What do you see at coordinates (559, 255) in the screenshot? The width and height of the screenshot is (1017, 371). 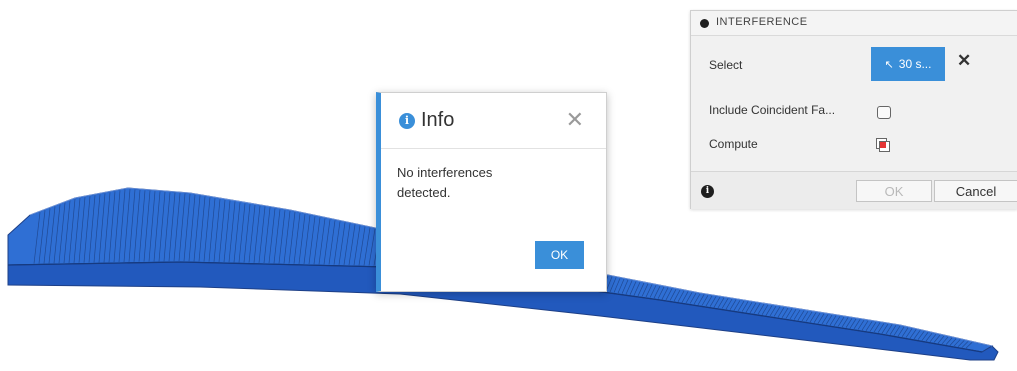 I see `dialog-ok-button: OK` at bounding box center [559, 255].